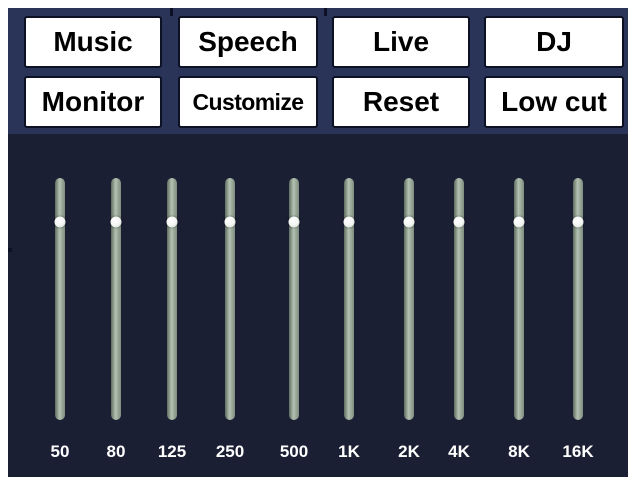  I want to click on band-frequency-label: 4K, so click(459, 451).